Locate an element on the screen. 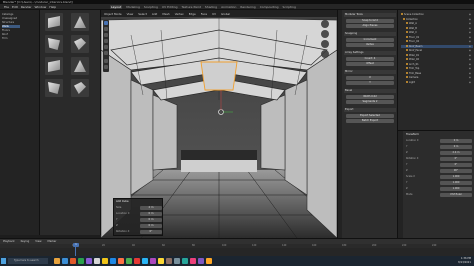 The height and width of the screenshot is (266, 474). catalog-item: Walls is located at coordinates (11, 26).